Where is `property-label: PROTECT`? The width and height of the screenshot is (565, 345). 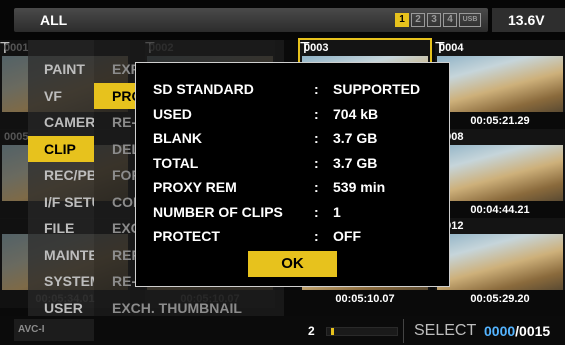 property-label: PROTECT is located at coordinates (186, 236).